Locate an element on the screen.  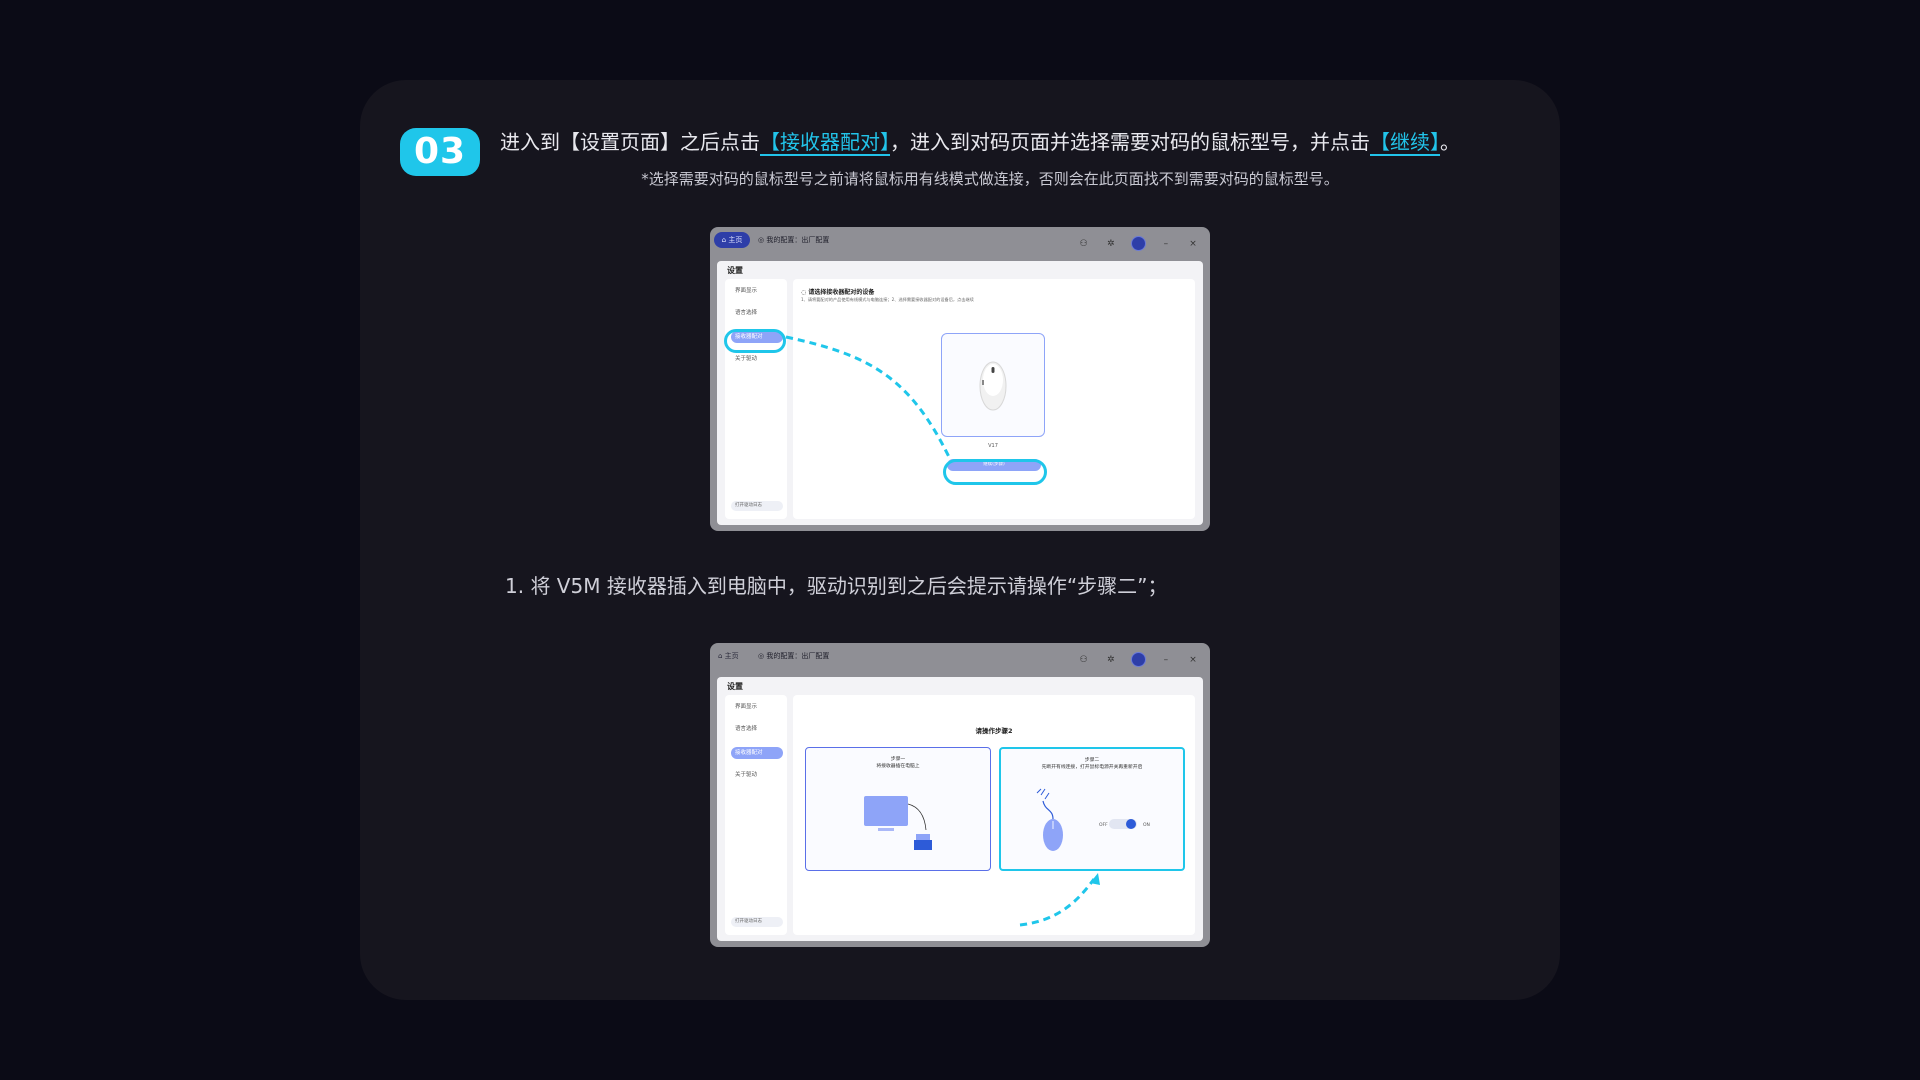
continue-link: 【继续】 is located at coordinates (1405, 142).